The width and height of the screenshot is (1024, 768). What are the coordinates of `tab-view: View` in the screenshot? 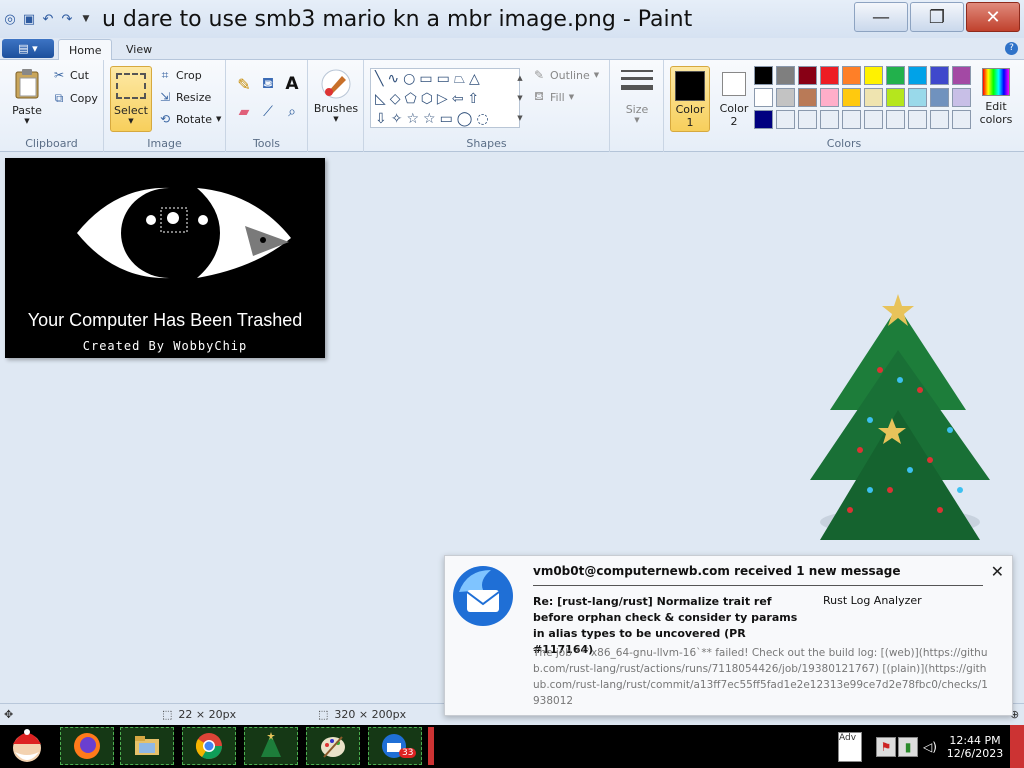 It's located at (139, 50).